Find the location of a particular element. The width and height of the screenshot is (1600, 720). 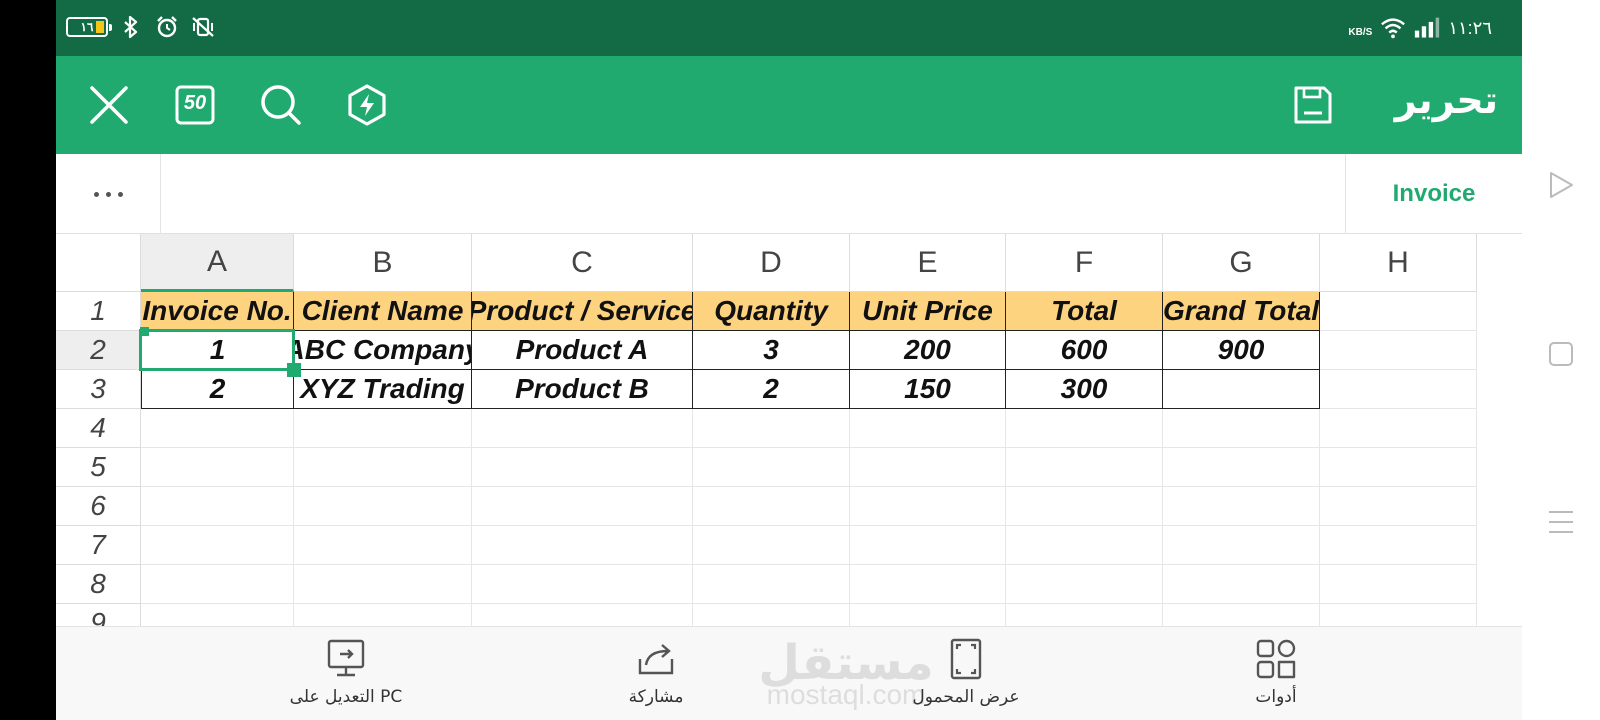

row-header-1: 1 is located at coordinates (98, 311).